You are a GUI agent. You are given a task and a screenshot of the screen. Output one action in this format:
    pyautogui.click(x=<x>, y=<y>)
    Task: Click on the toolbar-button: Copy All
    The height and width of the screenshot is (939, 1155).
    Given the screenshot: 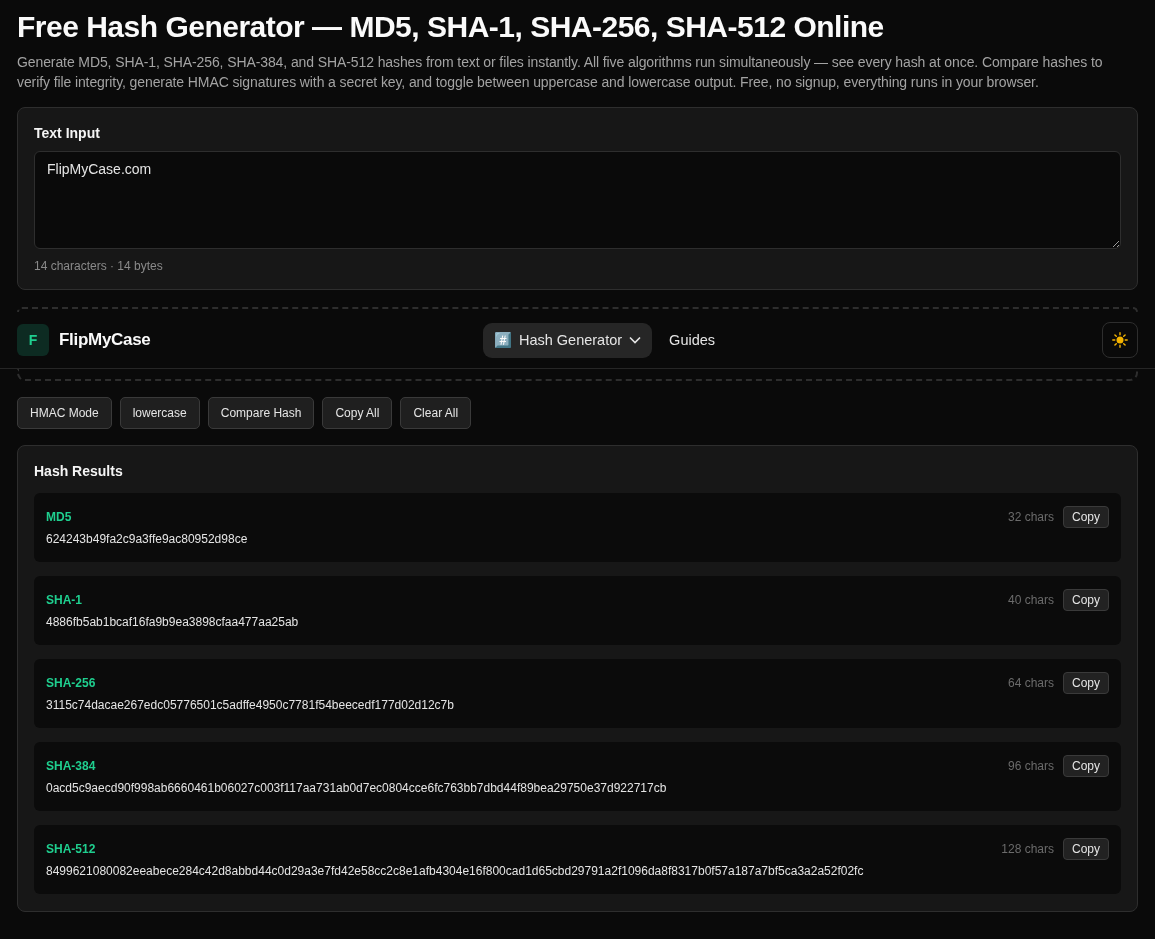 What is the action you would take?
    pyautogui.click(x=357, y=413)
    